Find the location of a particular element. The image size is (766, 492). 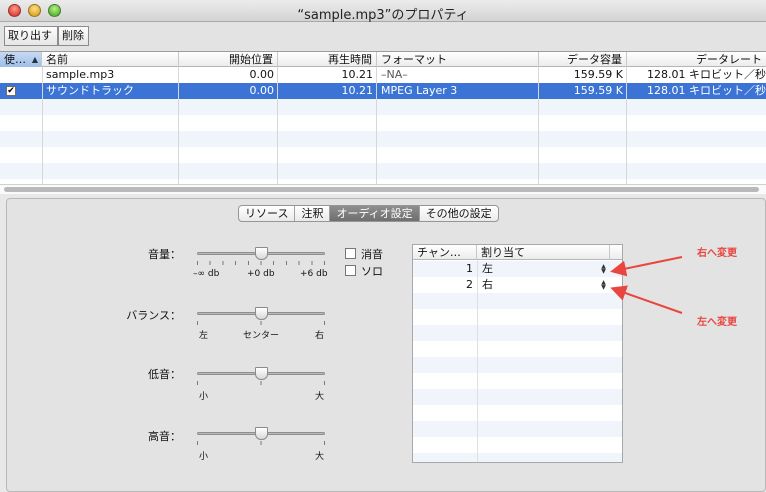

bass-label: 低音： is located at coordinates (164, 374).